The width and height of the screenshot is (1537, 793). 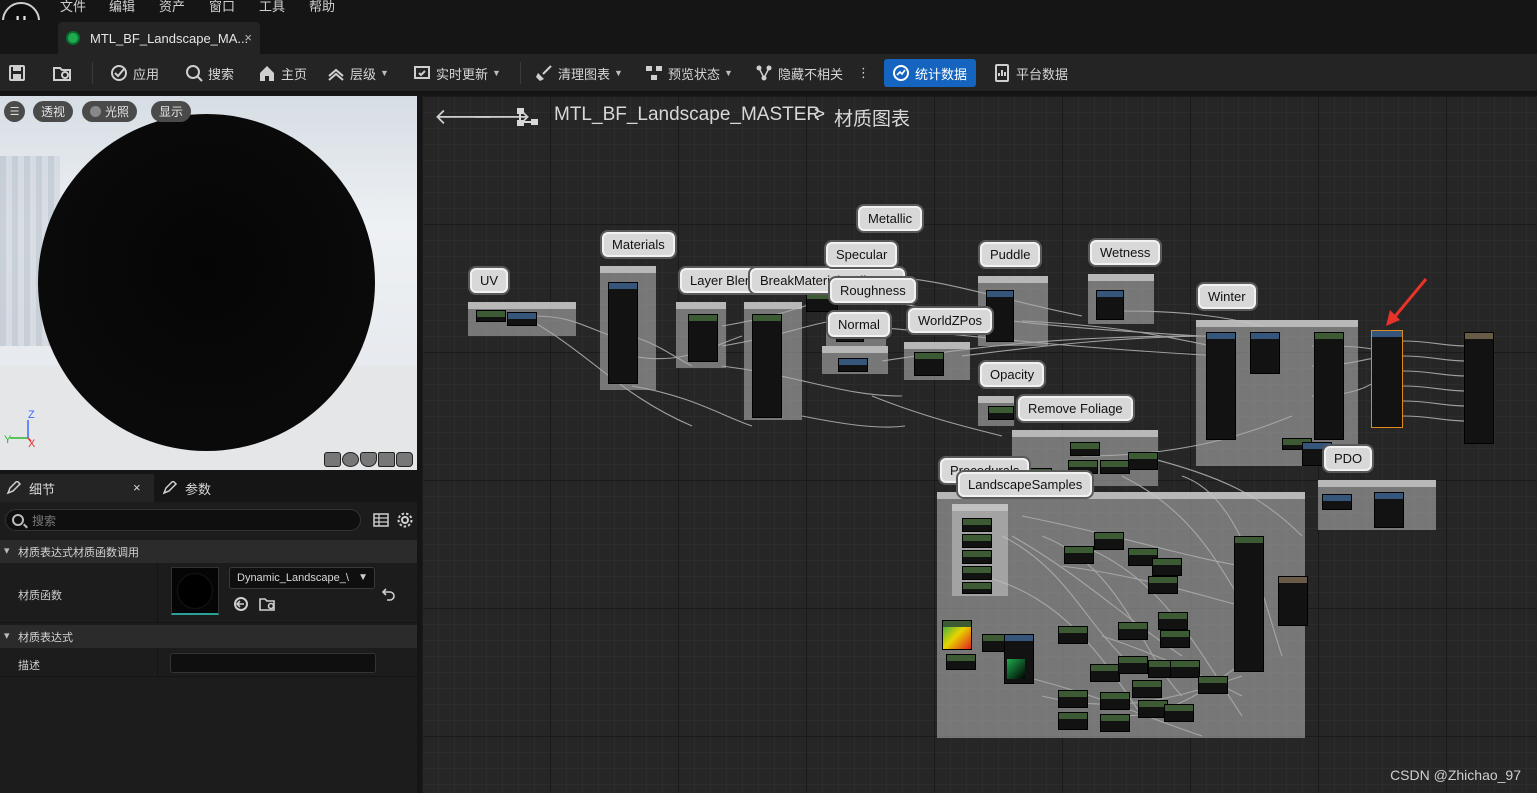 What do you see at coordinates (873, 290) in the screenshot?
I see `comment-label-roughness: Roughness` at bounding box center [873, 290].